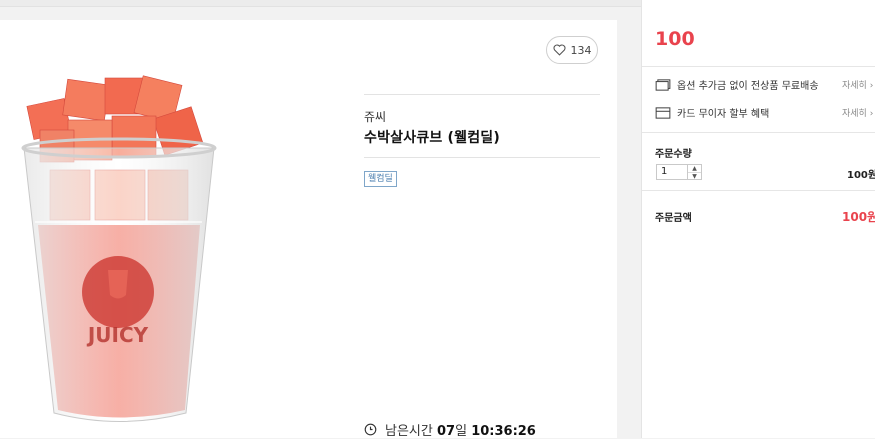 This screenshot has height=439, width=875. I want to click on benefit-free-shipping: 옵션 추가금 없이 전상품 무료배송, so click(737, 84).